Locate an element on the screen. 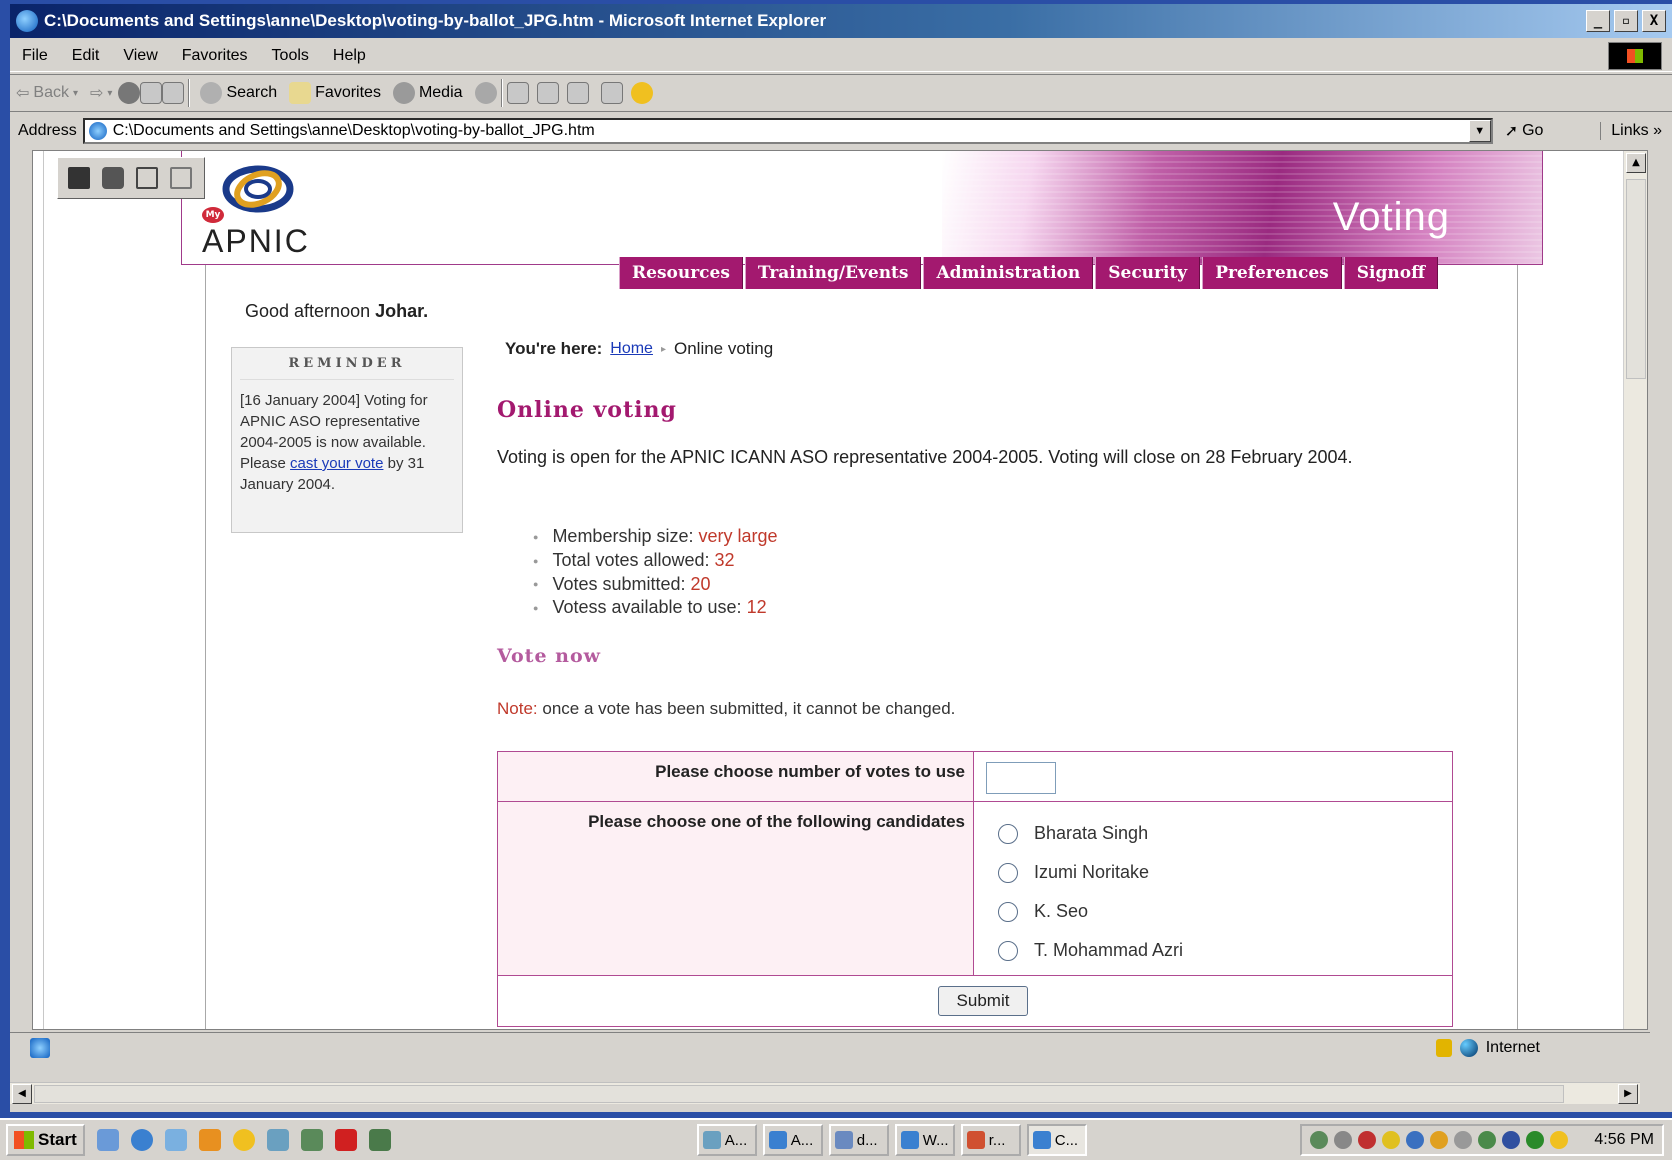  stat-label: Votes submitted: is located at coordinates (621, 583).